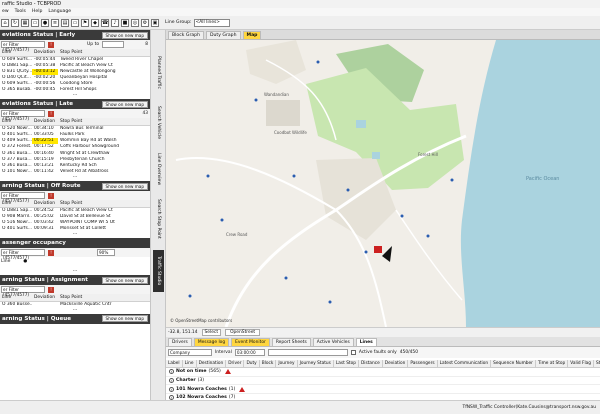 The width and height of the screenshot is (600, 414). Describe the element at coordinates (124, 319) in the screenshot. I see `queue-show-map-button: Show on new map` at that location.